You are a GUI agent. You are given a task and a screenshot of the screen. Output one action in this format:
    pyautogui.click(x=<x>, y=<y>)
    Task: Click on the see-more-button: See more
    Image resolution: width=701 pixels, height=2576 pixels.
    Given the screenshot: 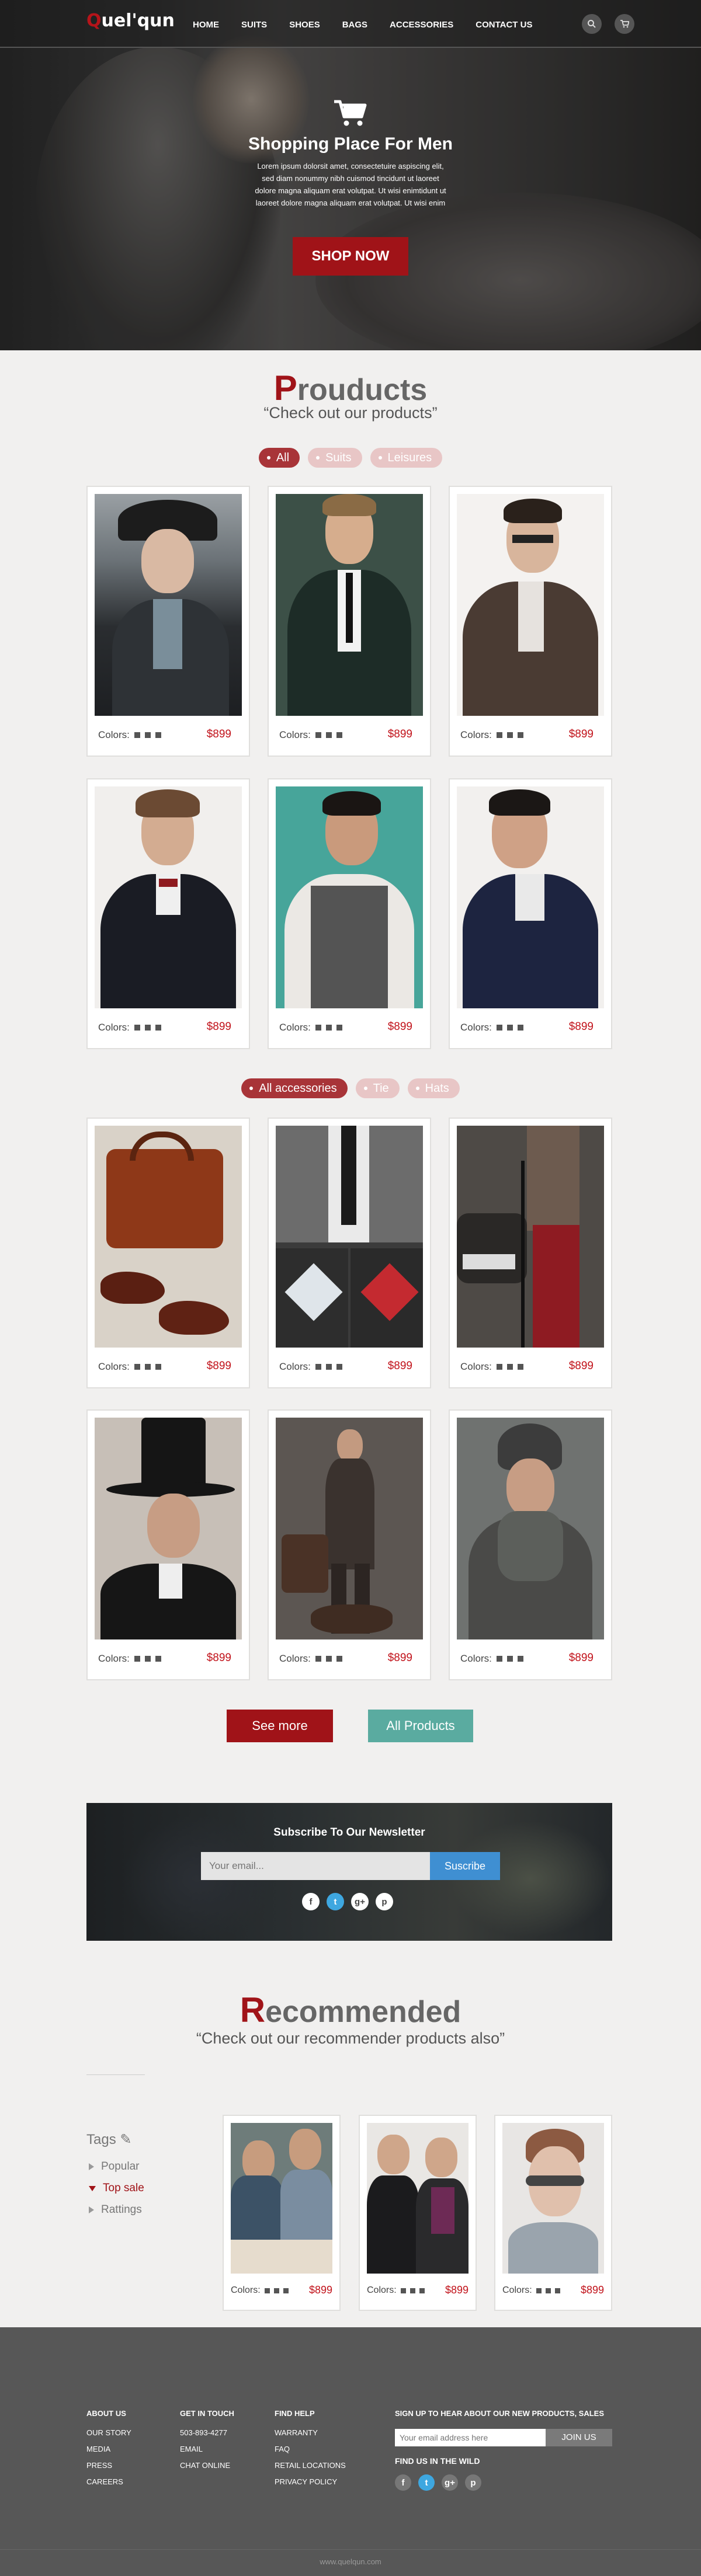 What is the action you would take?
    pyautogui.click(x=280, y=1726)
    